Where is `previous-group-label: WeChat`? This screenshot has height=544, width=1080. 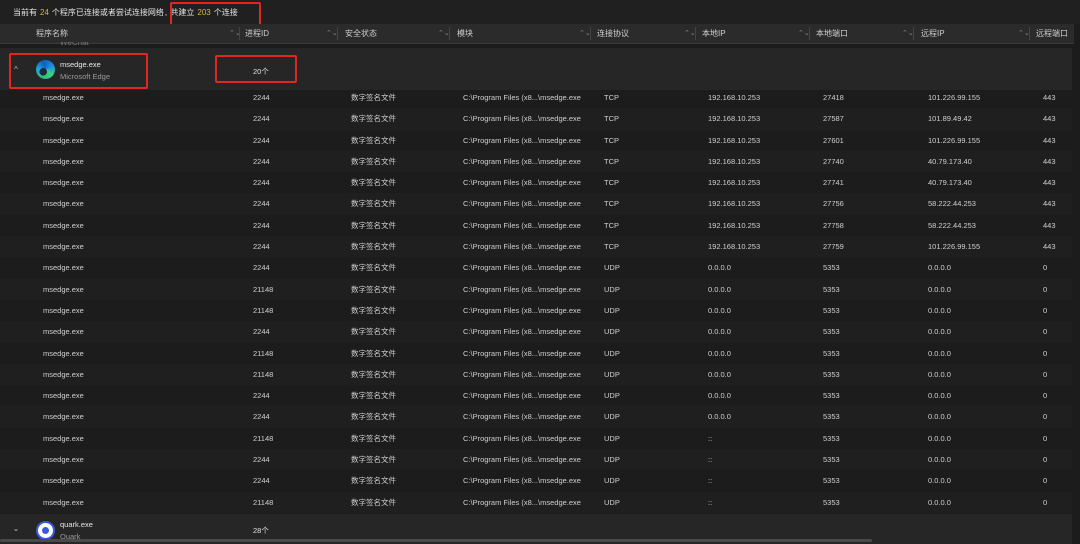
previous-group-label: WeChat is located at coordinates (74, 44).